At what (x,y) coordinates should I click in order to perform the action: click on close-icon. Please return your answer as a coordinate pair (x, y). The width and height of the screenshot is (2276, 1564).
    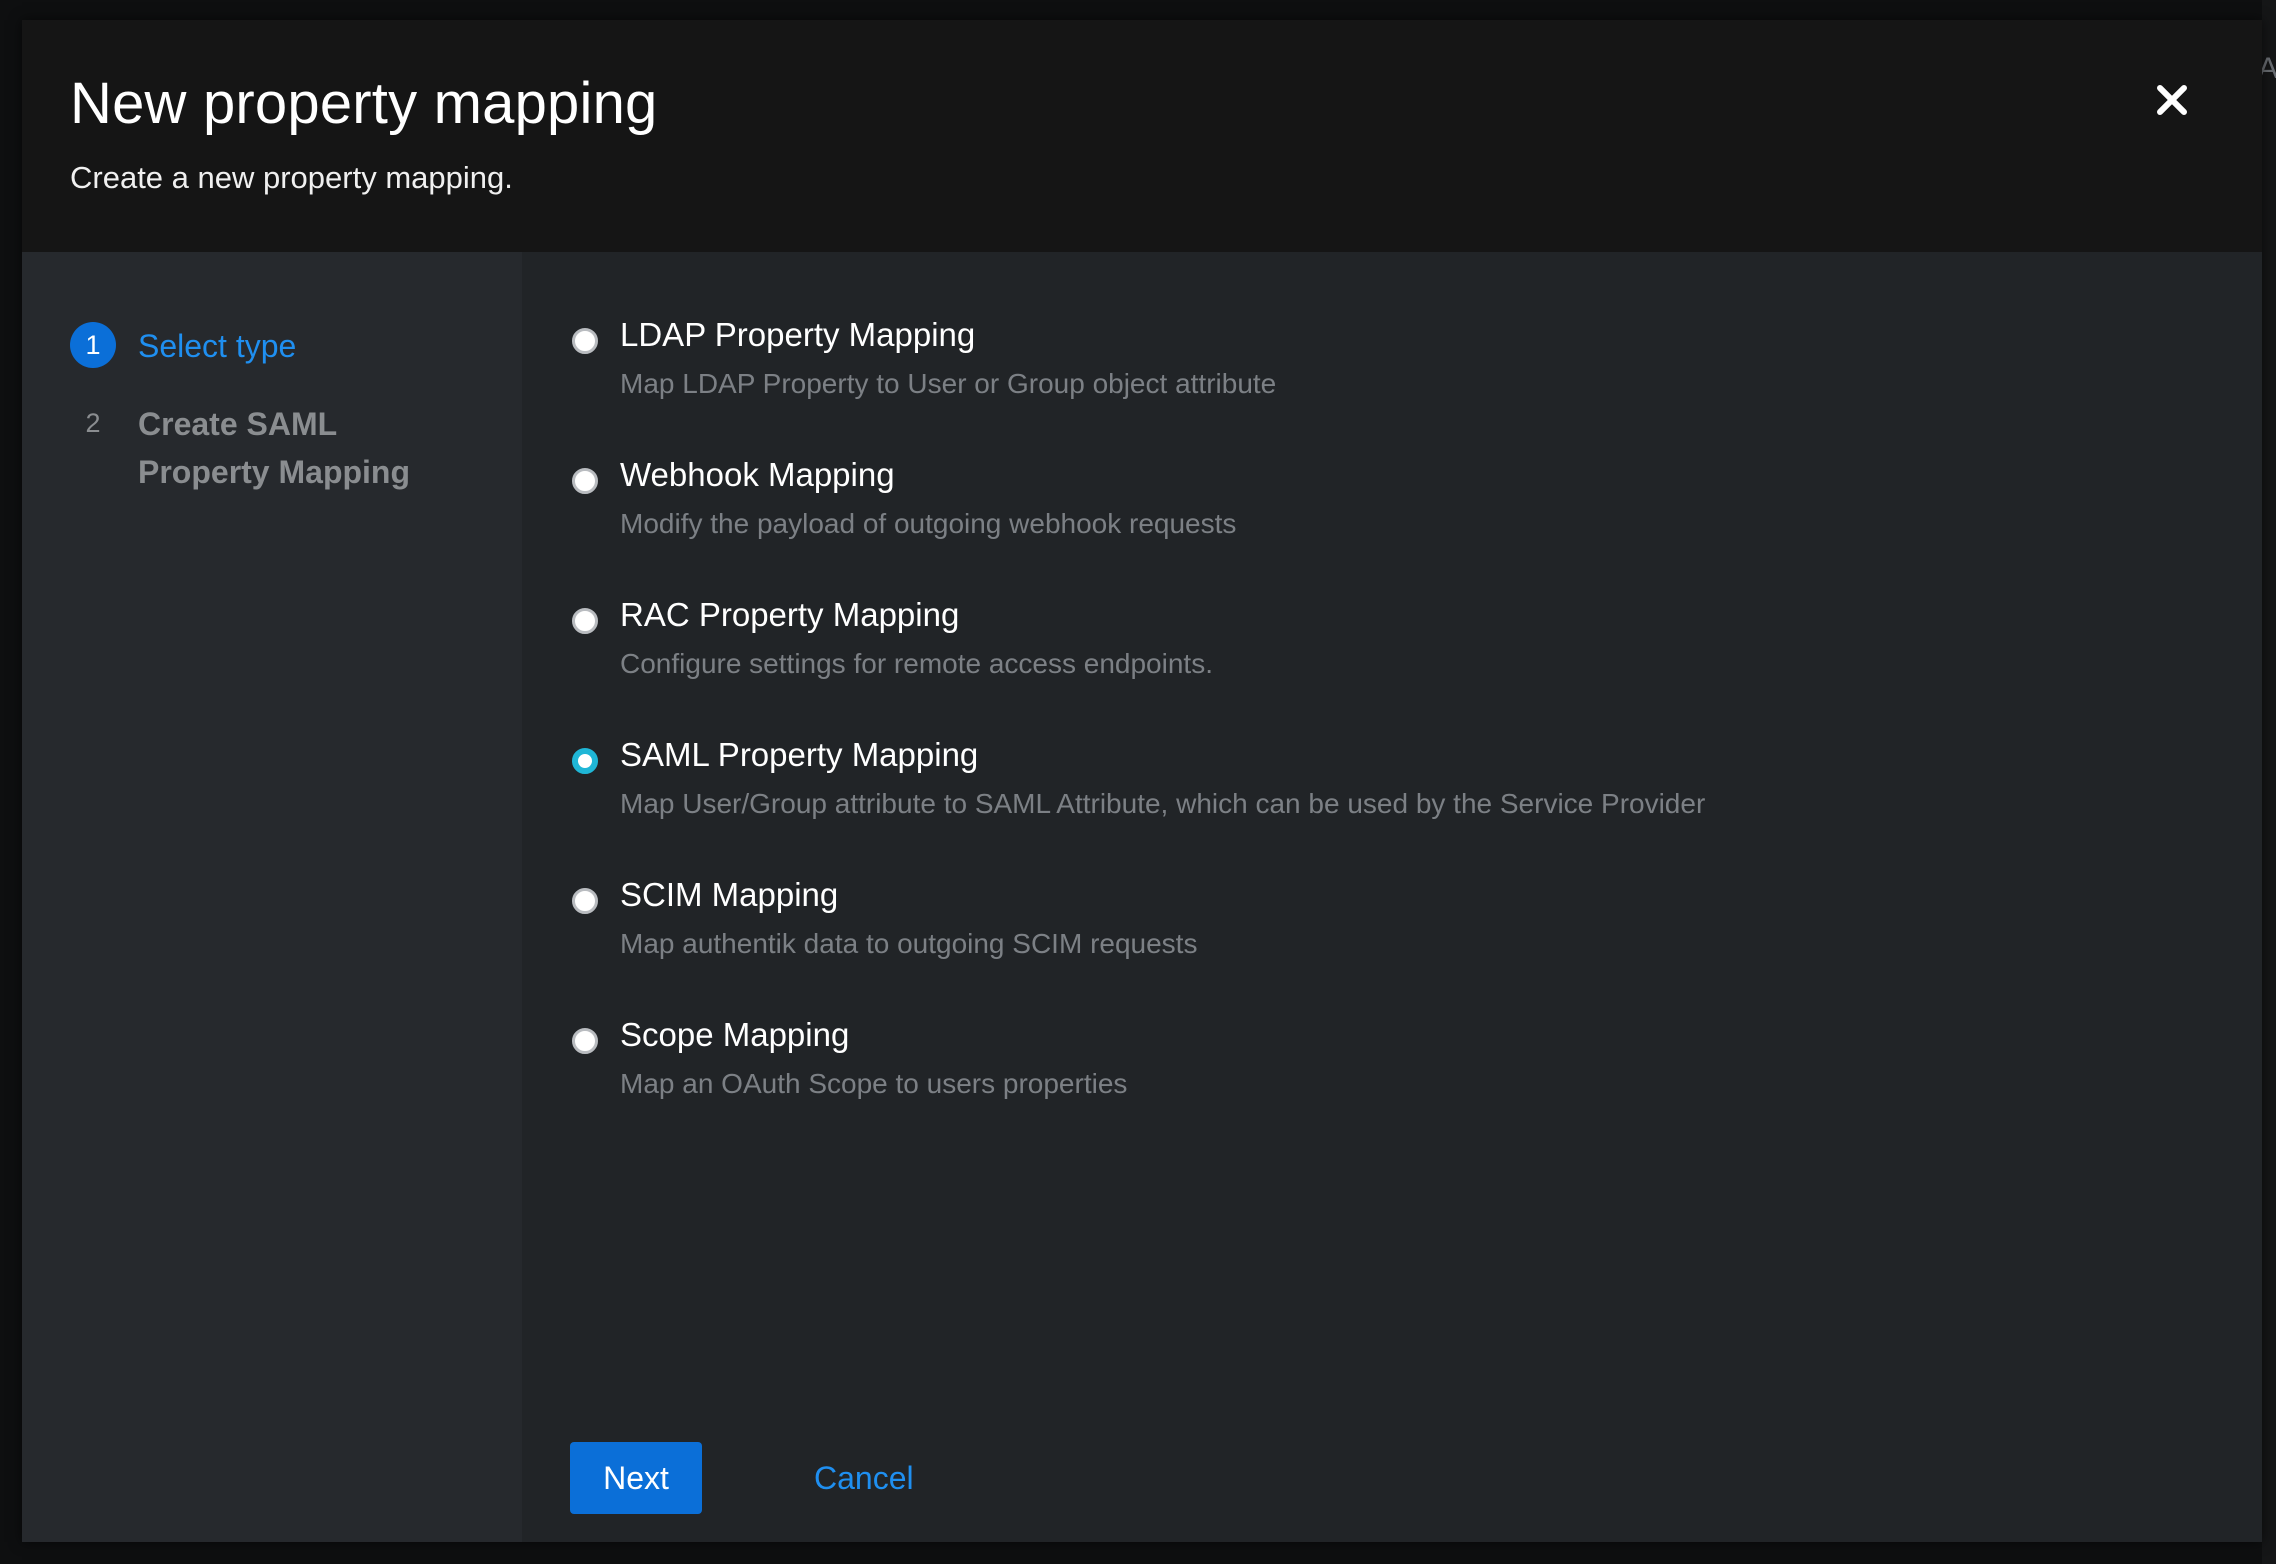
    Looking at the image, I should click on (2172, 100).